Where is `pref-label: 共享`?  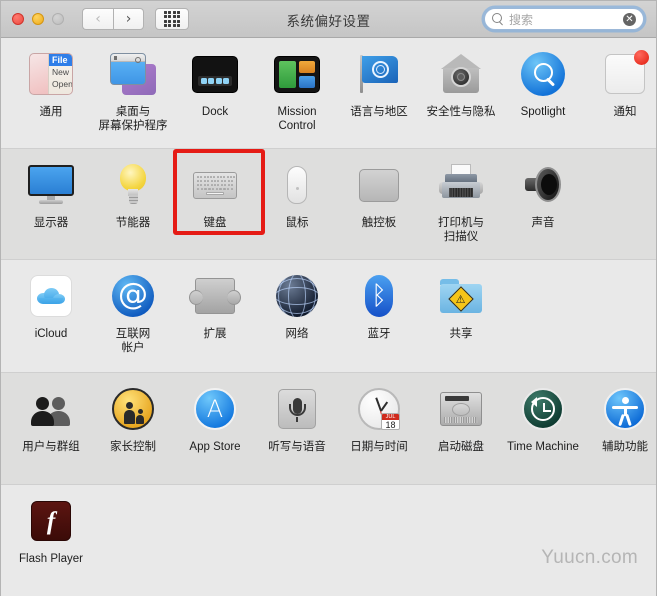 pref-label: 共享 is located at coordinates (461, 334).